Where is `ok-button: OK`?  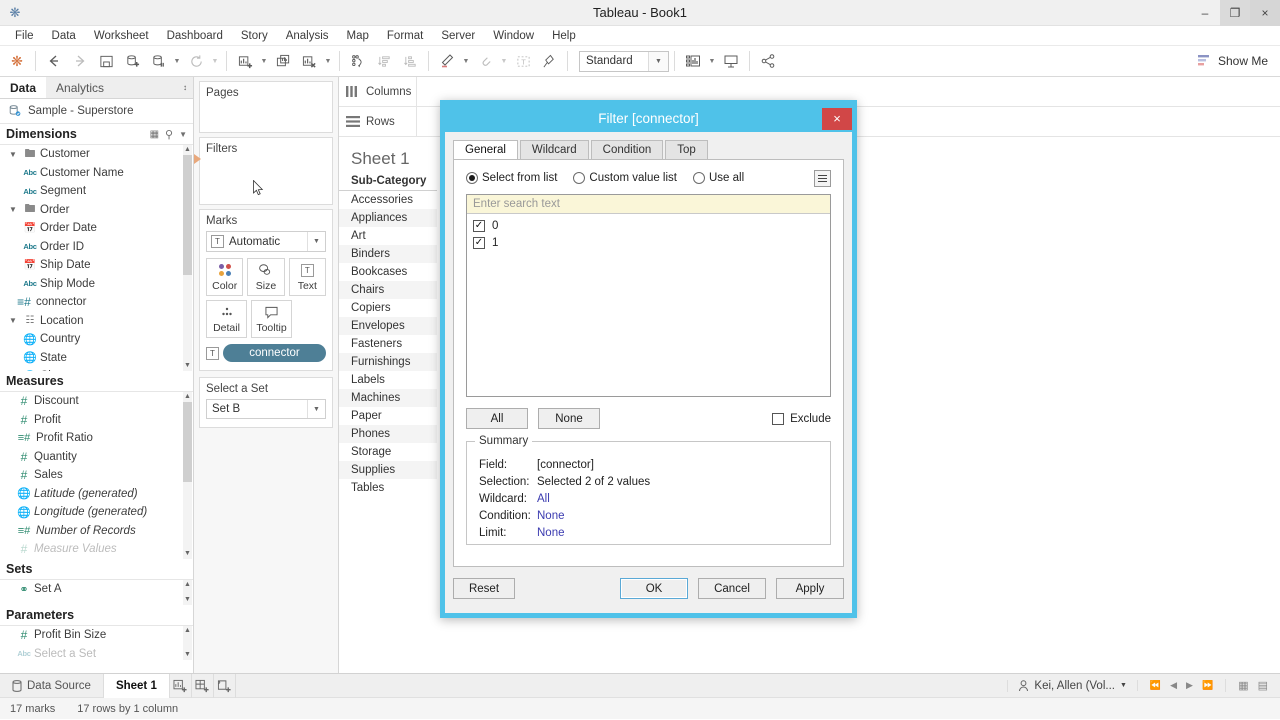 ok-button: OK is located at coordinates (654, 588).